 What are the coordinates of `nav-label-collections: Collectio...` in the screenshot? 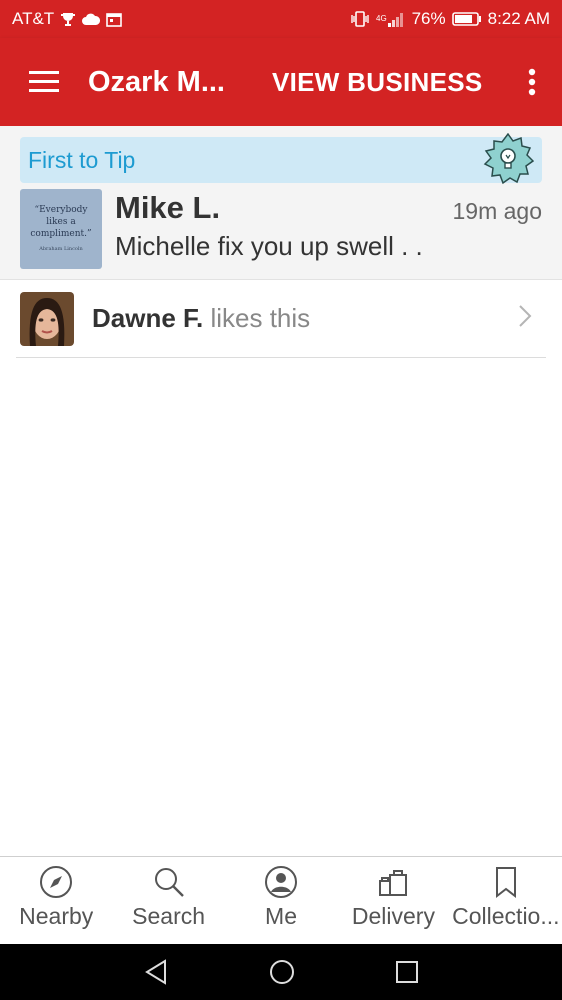 It's located at (506, 916).